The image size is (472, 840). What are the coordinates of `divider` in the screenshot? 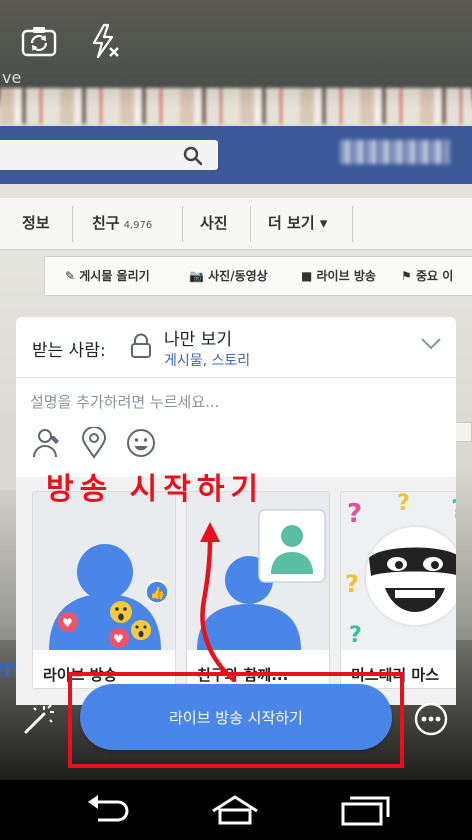 It's located at (236, 377).